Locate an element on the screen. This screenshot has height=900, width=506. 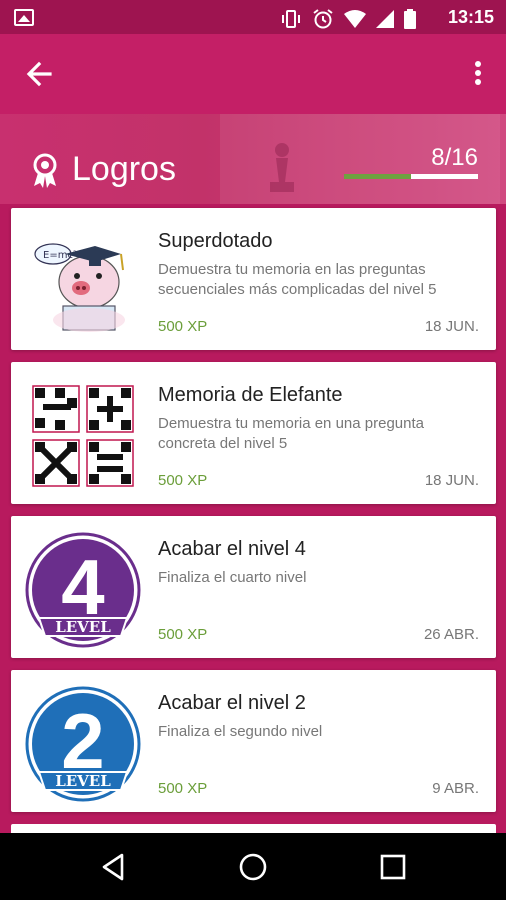
achievement-date: 9 ABR. is located at coordinates (455, 788).